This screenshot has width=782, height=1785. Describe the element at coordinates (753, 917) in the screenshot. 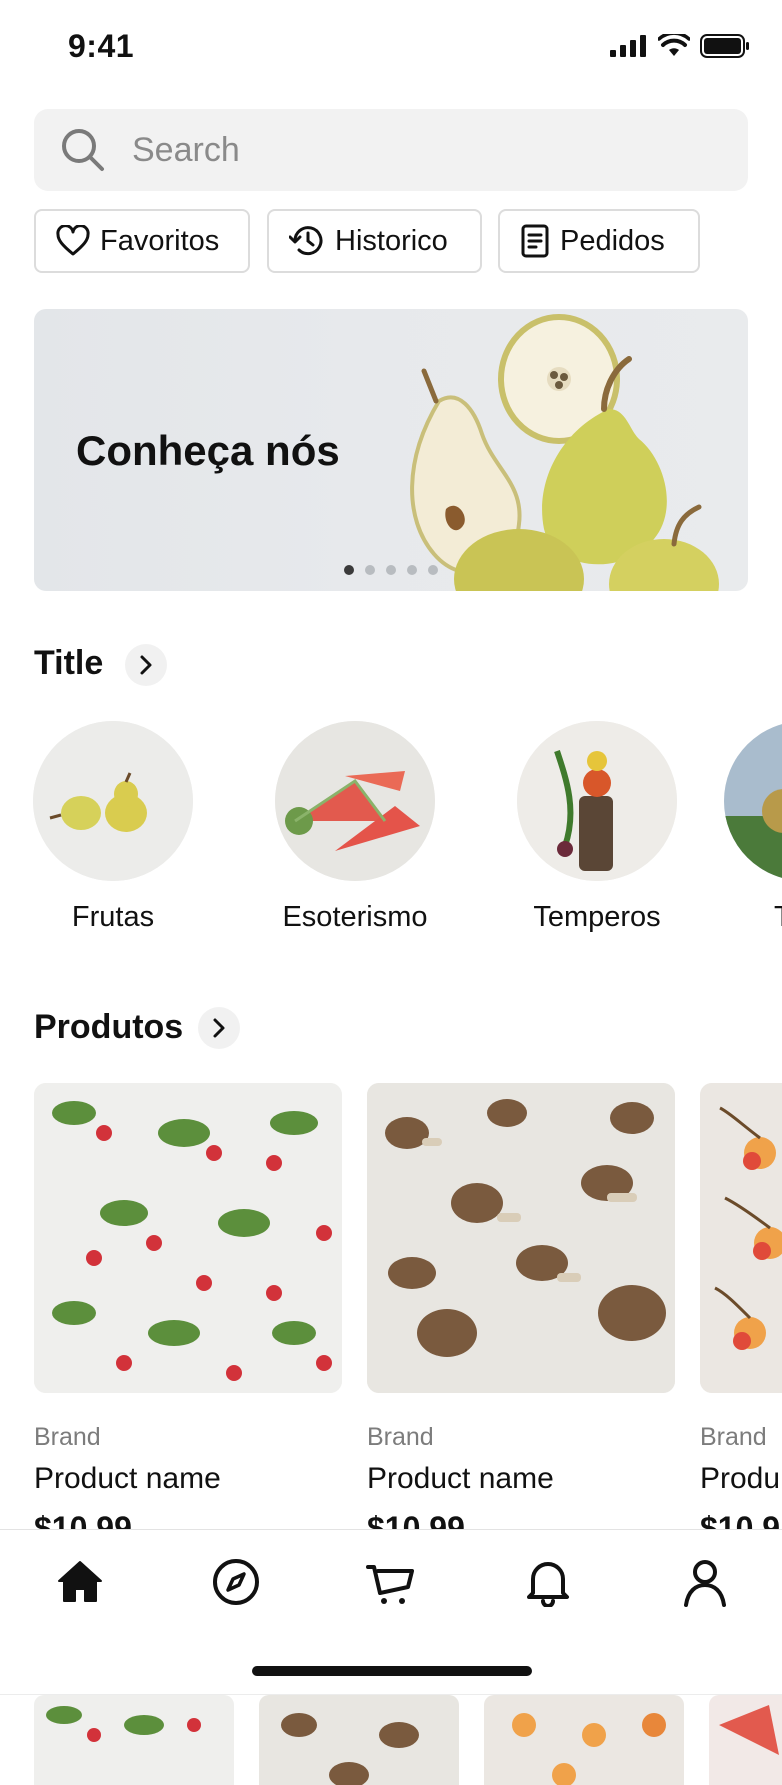

I see `category-label: T` at that location.